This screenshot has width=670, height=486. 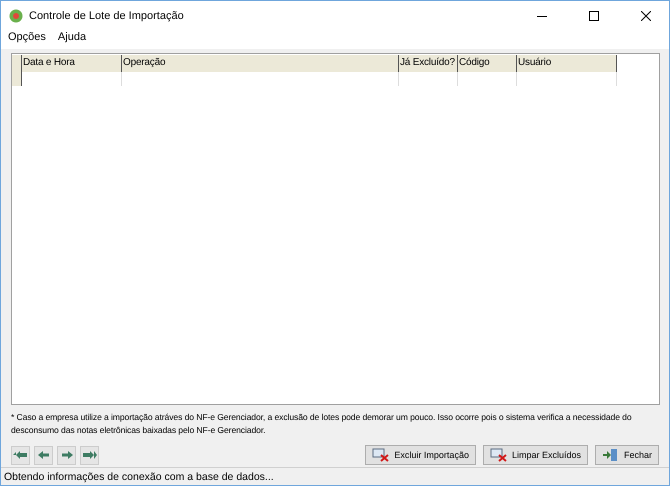 I want to click on menu-item: Opções, so click(x=27, y=38).